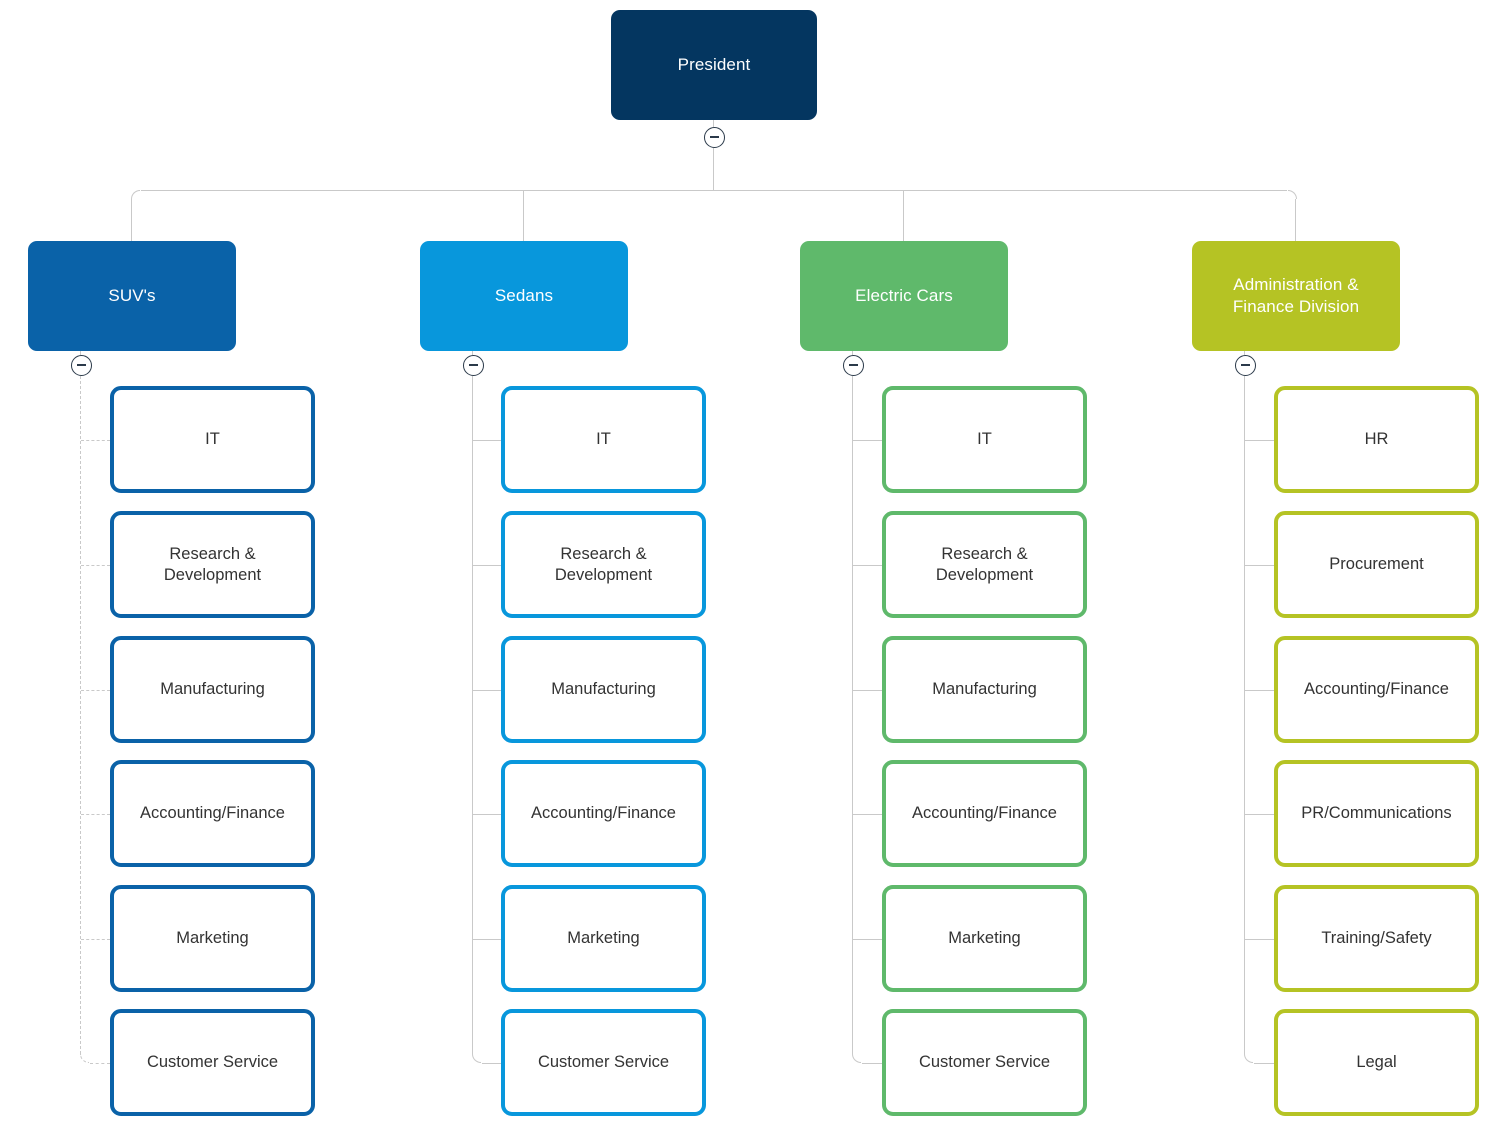 The image size is (1508, 1144). What do you see at coordinates (136, 194) in the screenshot?
I see `connector-bus-left-elbow` at bounding box center [136, 194].